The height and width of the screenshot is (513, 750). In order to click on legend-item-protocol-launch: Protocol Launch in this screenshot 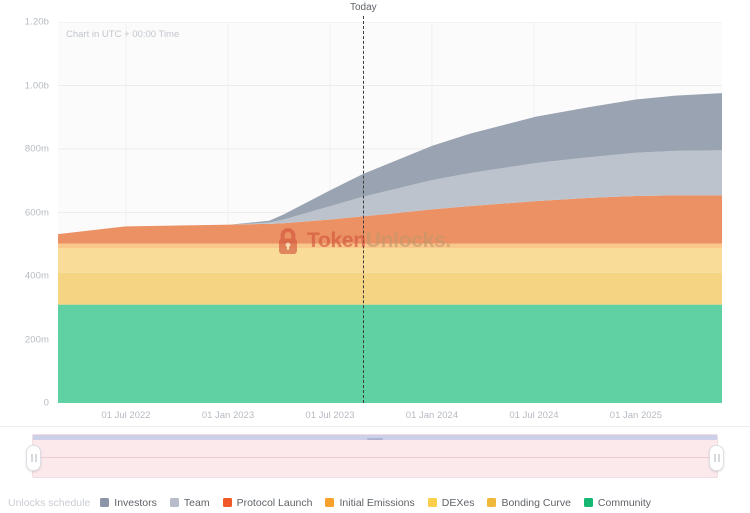, I will do `click(267, 502)`.